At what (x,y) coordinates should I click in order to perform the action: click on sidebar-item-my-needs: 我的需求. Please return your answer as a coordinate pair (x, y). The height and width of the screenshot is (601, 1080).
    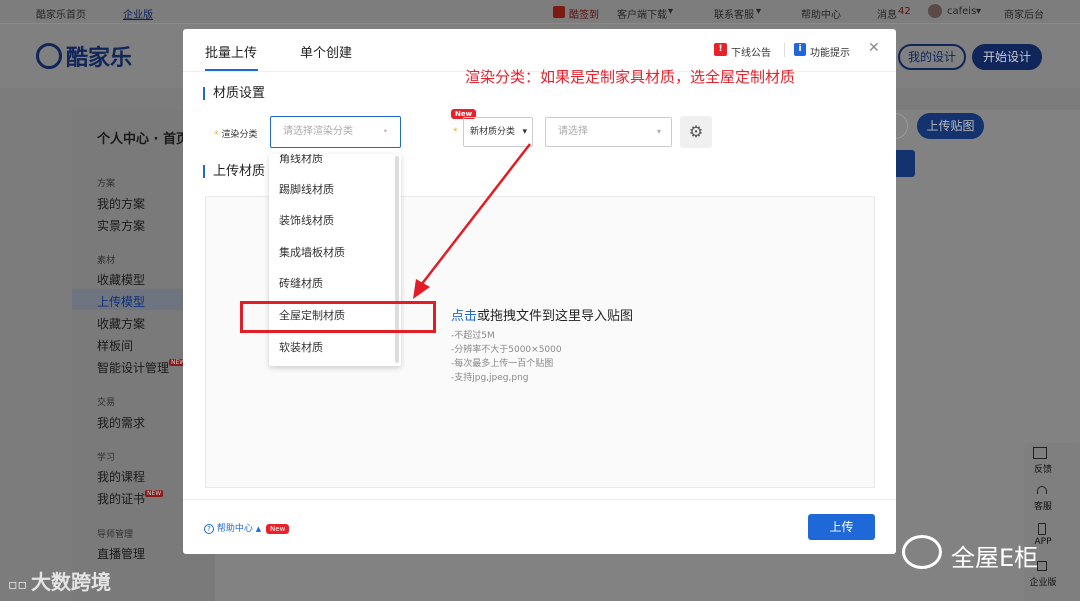
    Looking at the image, I should click on (121, 422).